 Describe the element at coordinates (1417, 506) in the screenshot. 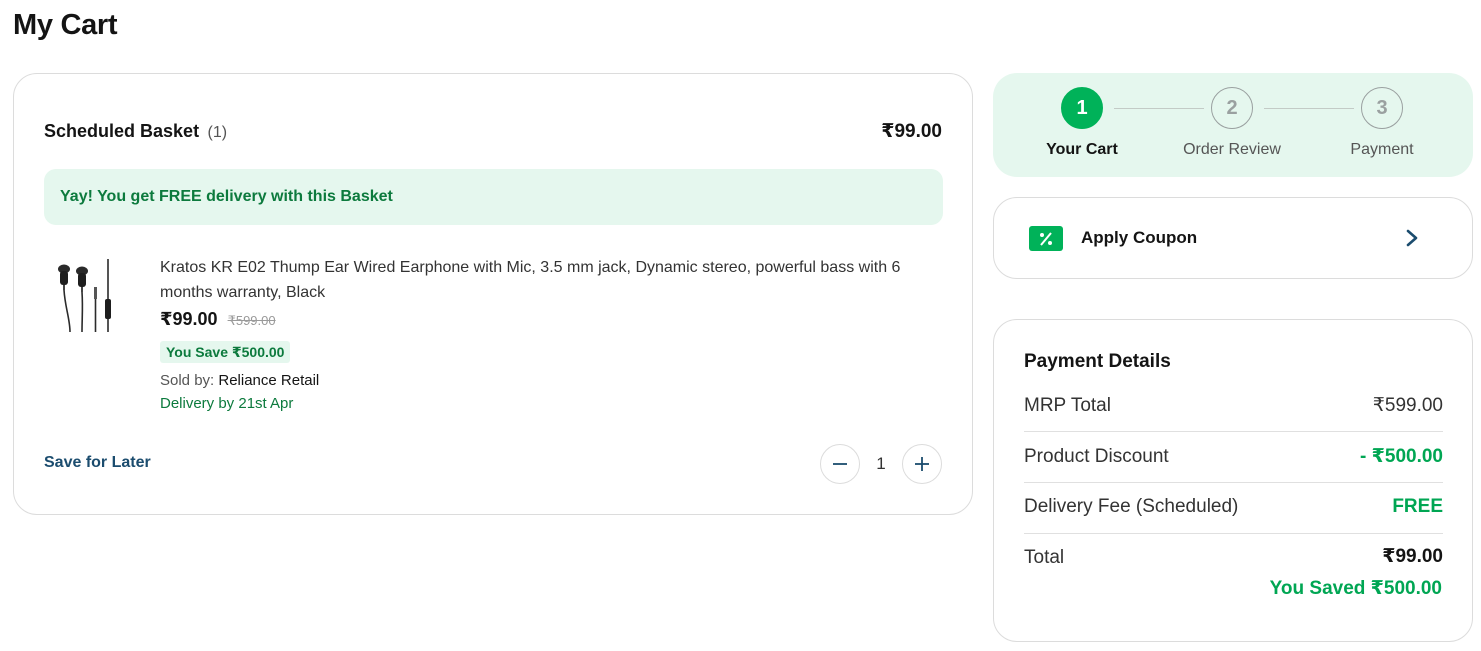

I see `row-value: FREE` at that location.